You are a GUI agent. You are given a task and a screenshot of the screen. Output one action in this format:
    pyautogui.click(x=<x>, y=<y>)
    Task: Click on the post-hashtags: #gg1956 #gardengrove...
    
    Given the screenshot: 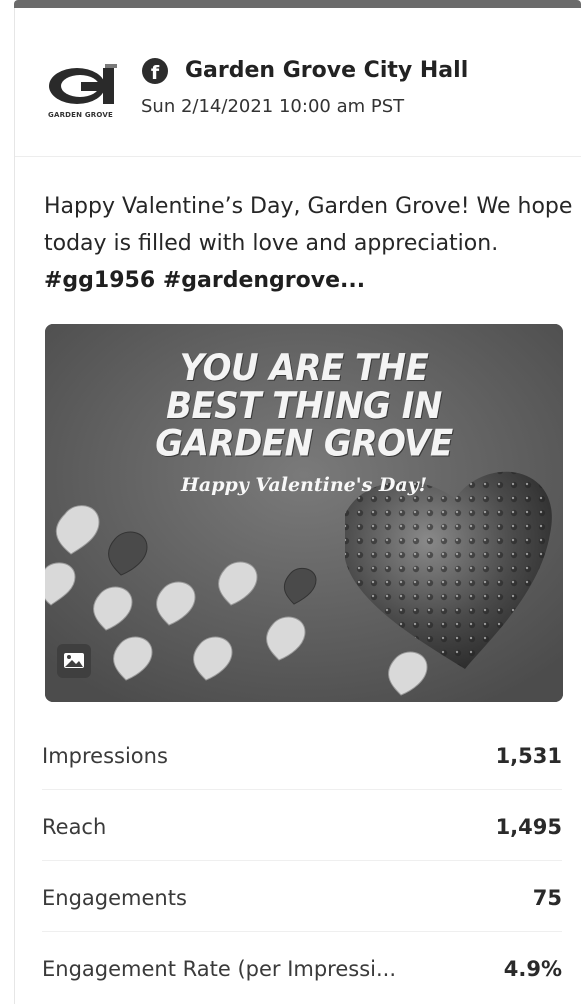 What is the action you would take?
    pyautogui.click(x=204, y=280)
    